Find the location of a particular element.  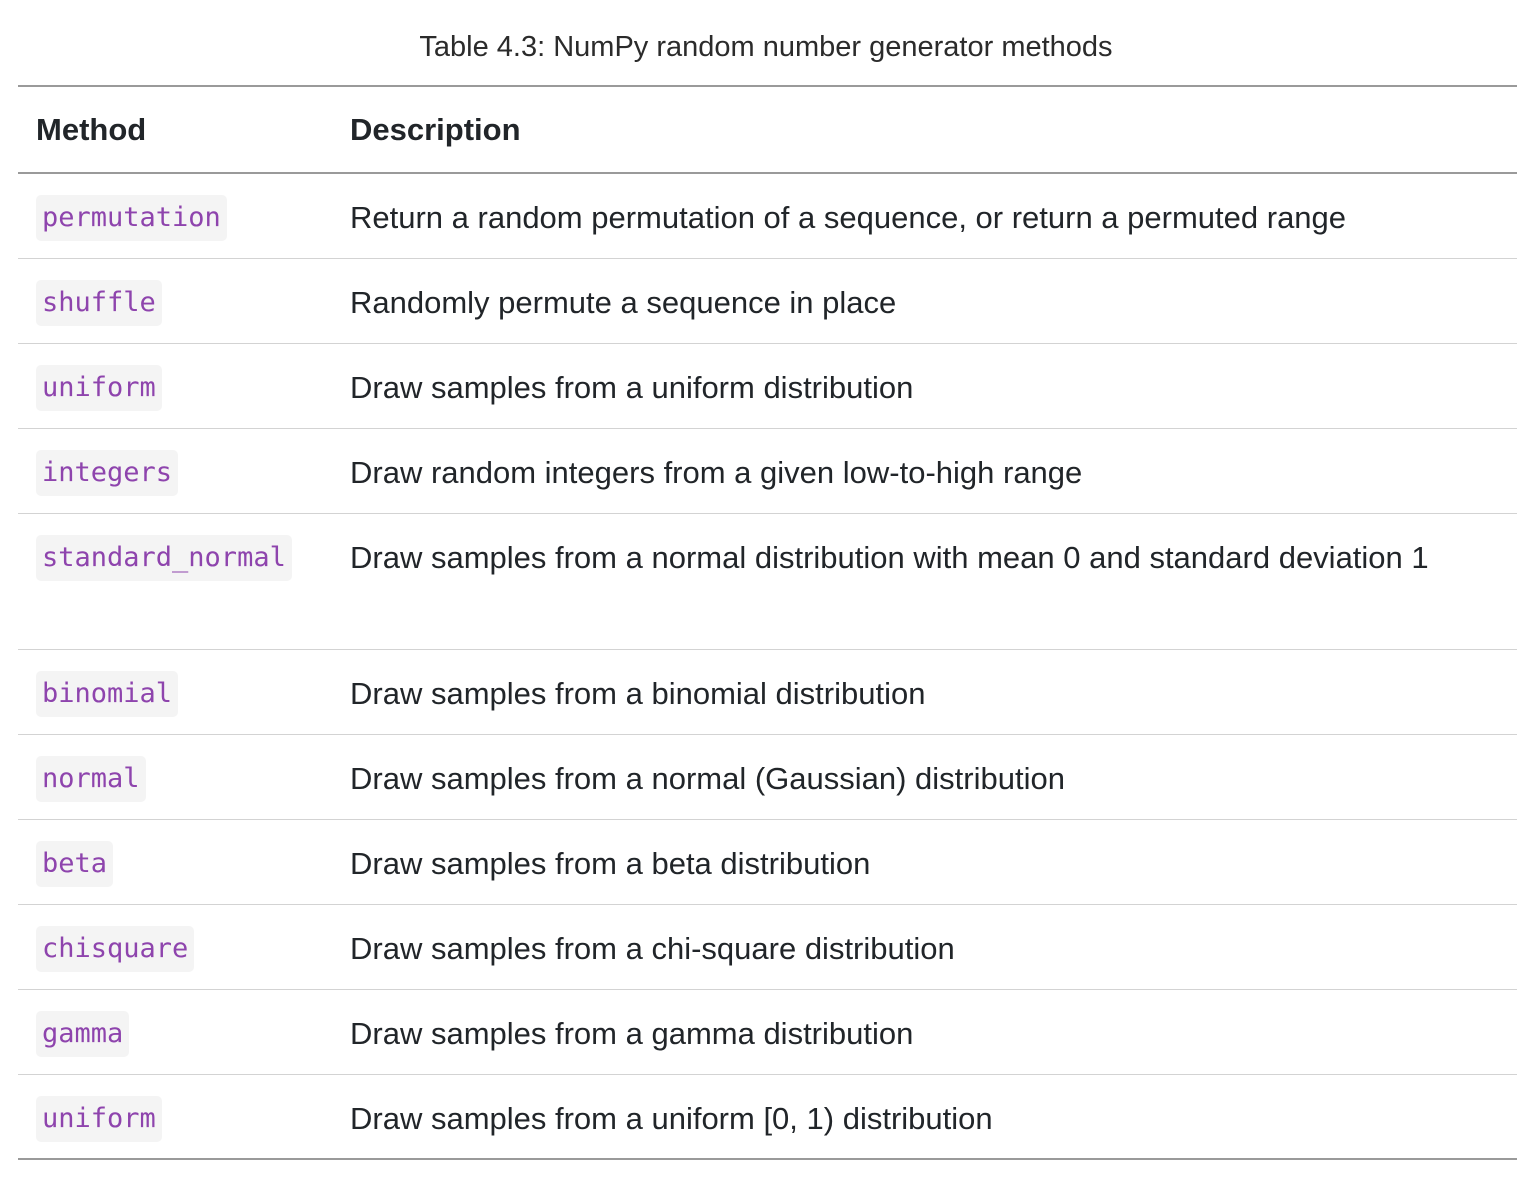

method-name: permutation is located at coordinates (131, 218).